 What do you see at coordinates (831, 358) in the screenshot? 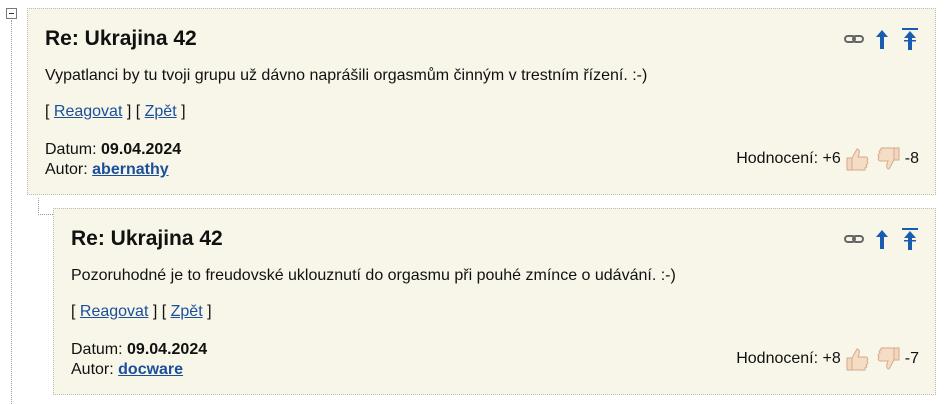
I see `rating-up-count: +8` at bounding box center [831, 358].